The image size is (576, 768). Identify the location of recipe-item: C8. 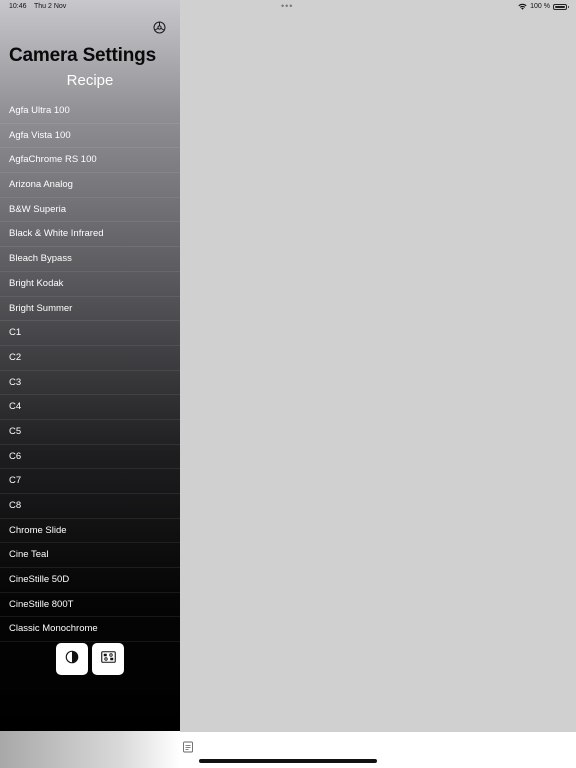
(90, 506).